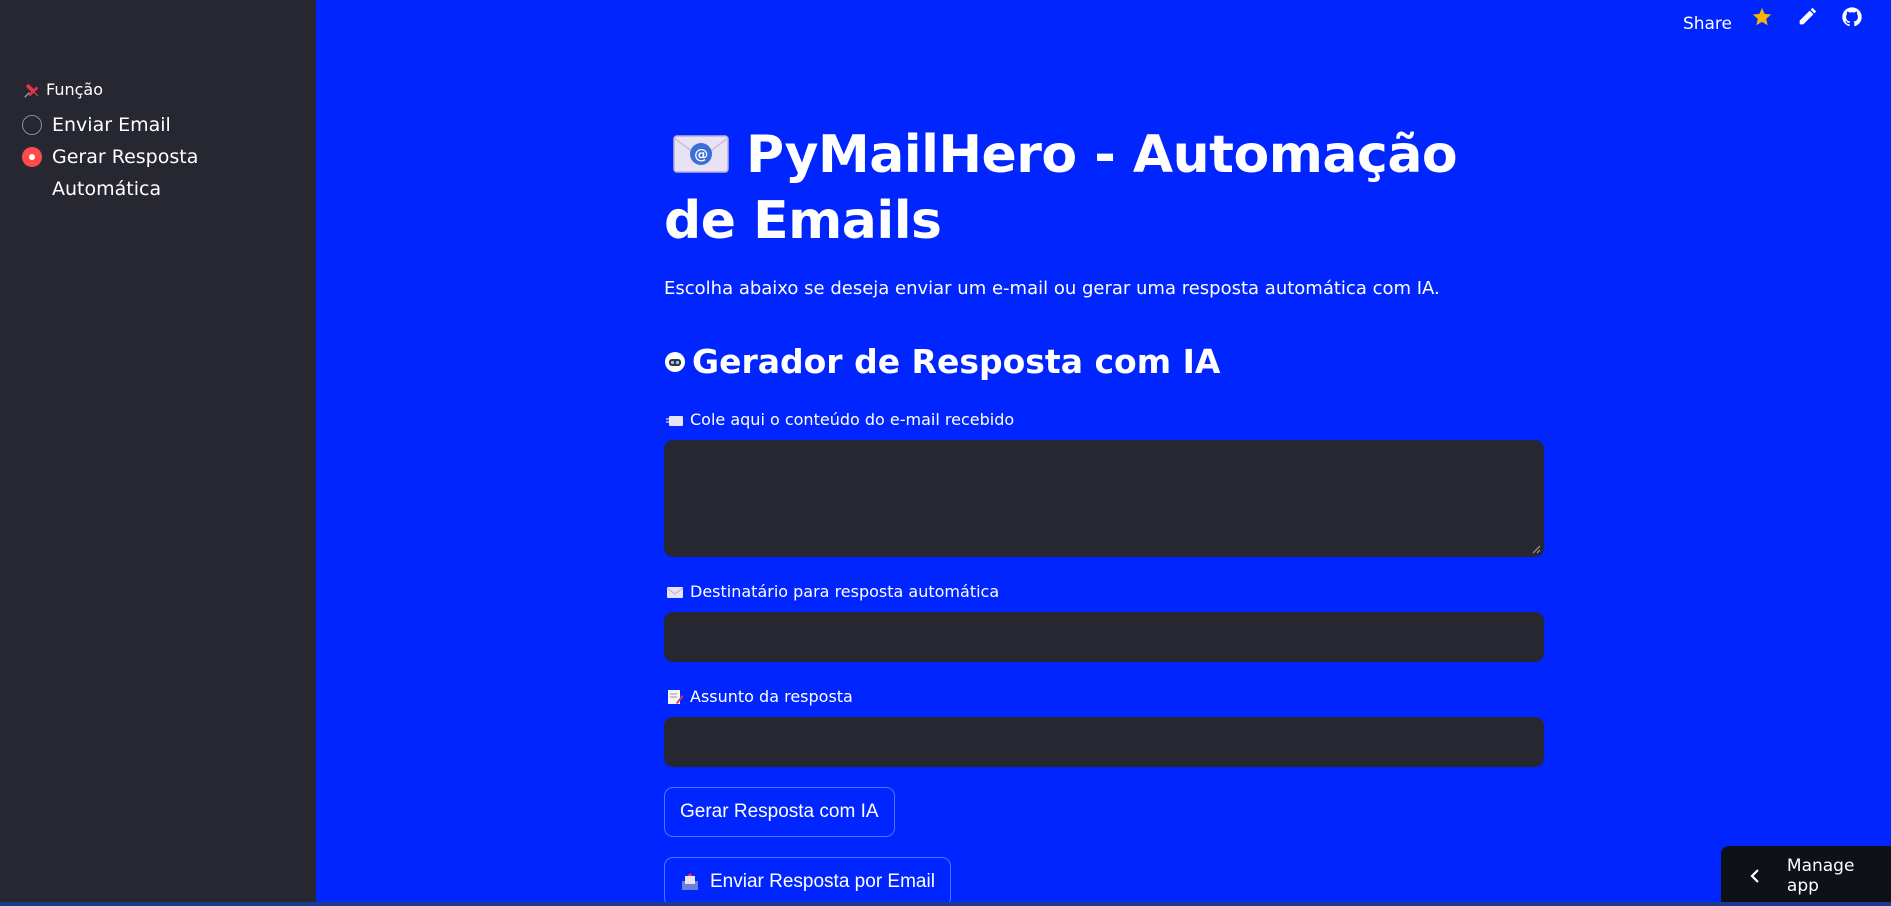 This screenshot has height=906, width=1891. What do you see at coordinates (675, 592) in the screenshot?
I see `envelope-icon` at bounding box center [675, 592].